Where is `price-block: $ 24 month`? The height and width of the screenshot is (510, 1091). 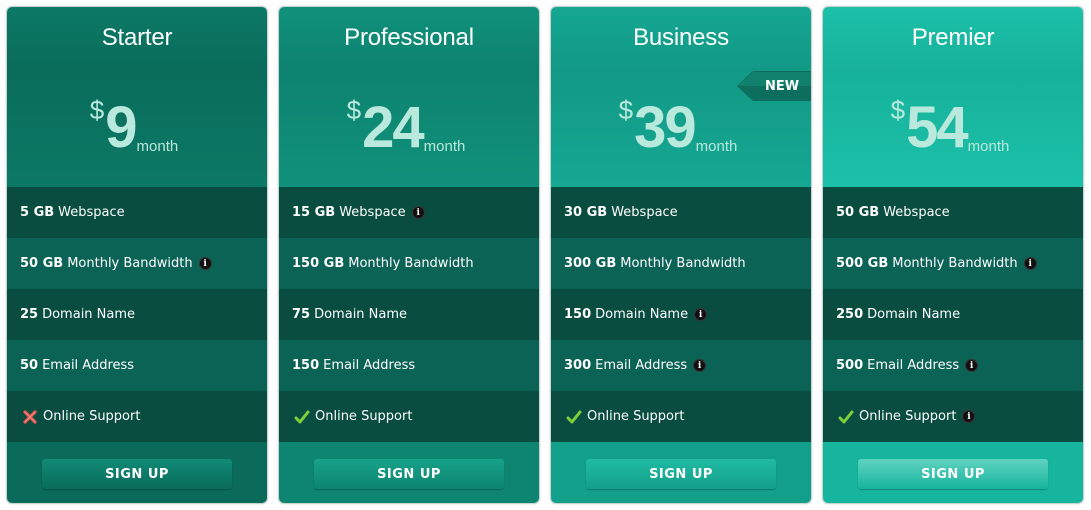
price-block: $ 24 month is located at coordinates (409, 128).